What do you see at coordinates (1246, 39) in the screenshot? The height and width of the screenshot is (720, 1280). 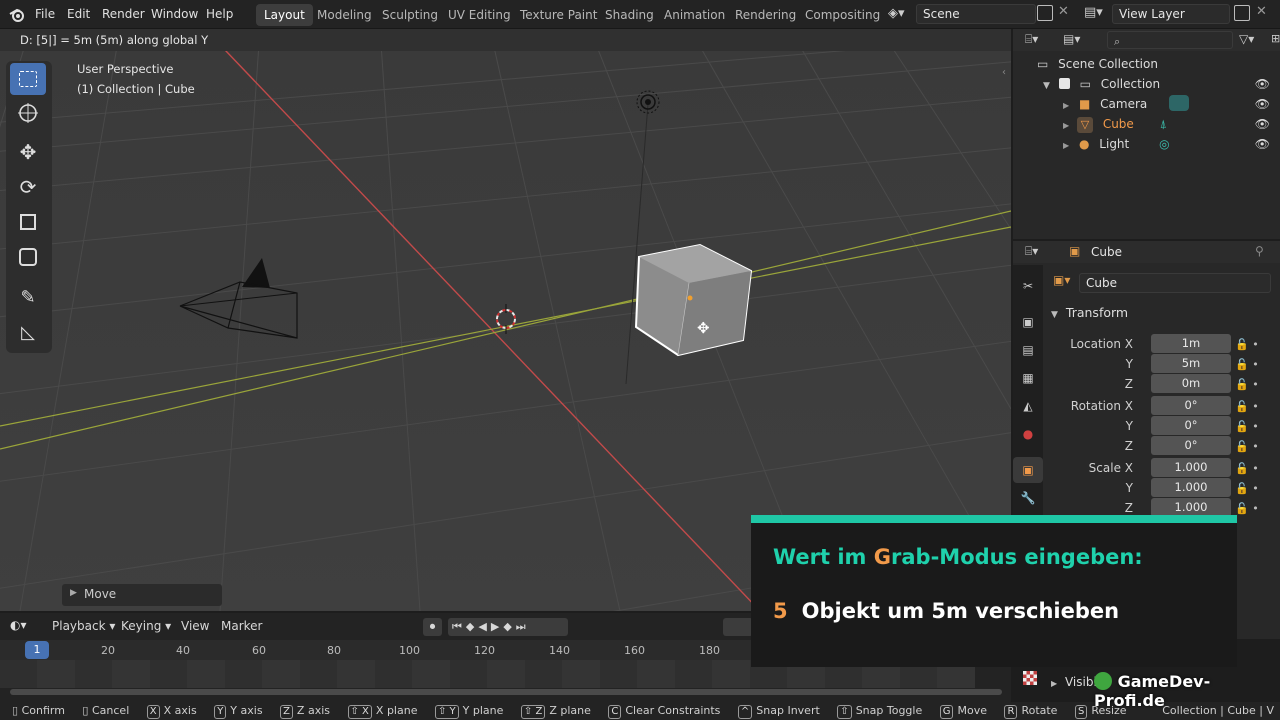 I see `filter-icon: ▽▾` at bounding box center [1246, 39].